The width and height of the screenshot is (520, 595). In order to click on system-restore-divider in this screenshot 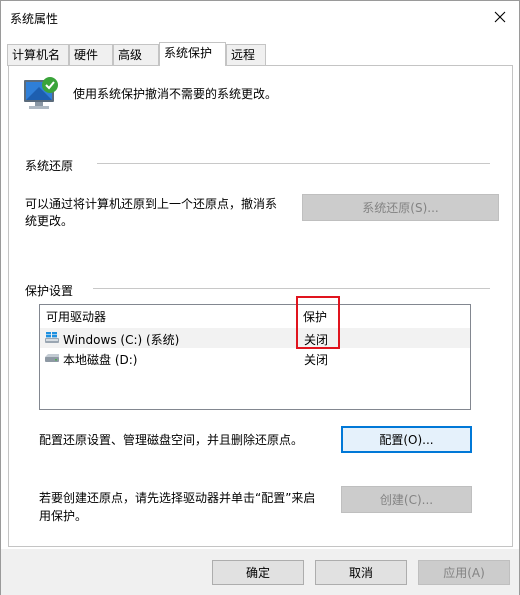, I will do `click(293, 163)`.